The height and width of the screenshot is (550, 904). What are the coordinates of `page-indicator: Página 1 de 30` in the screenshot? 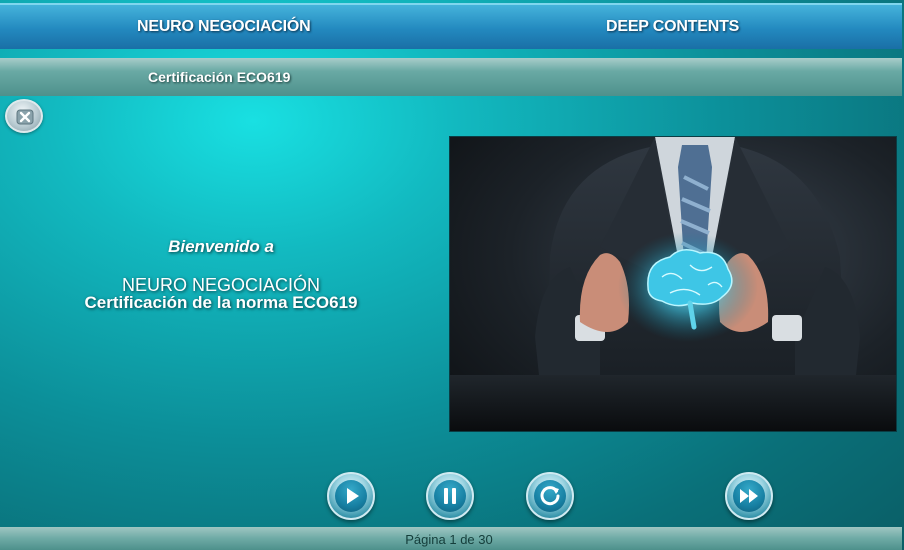 It's located at (449, 539).